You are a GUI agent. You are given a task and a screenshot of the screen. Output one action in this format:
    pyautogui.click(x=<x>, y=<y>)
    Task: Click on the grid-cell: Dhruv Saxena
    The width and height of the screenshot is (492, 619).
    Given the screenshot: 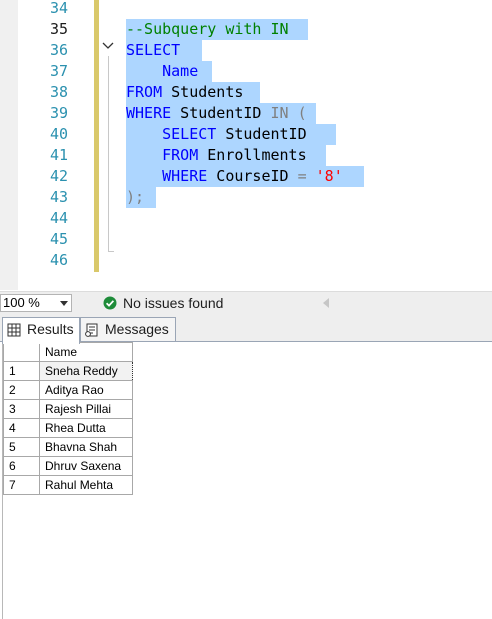 What is the action you would take?
    pyautogui.click(x=86, y=466)
    